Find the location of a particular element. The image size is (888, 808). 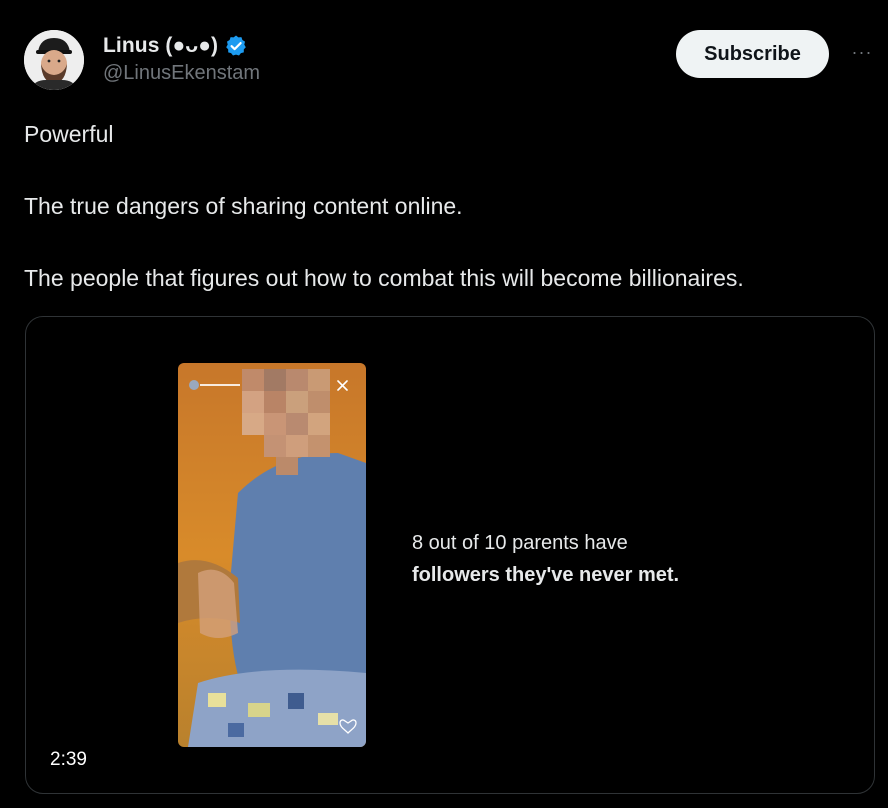

tweet-paragraph: Powerful is located at coordinates (69, 134).